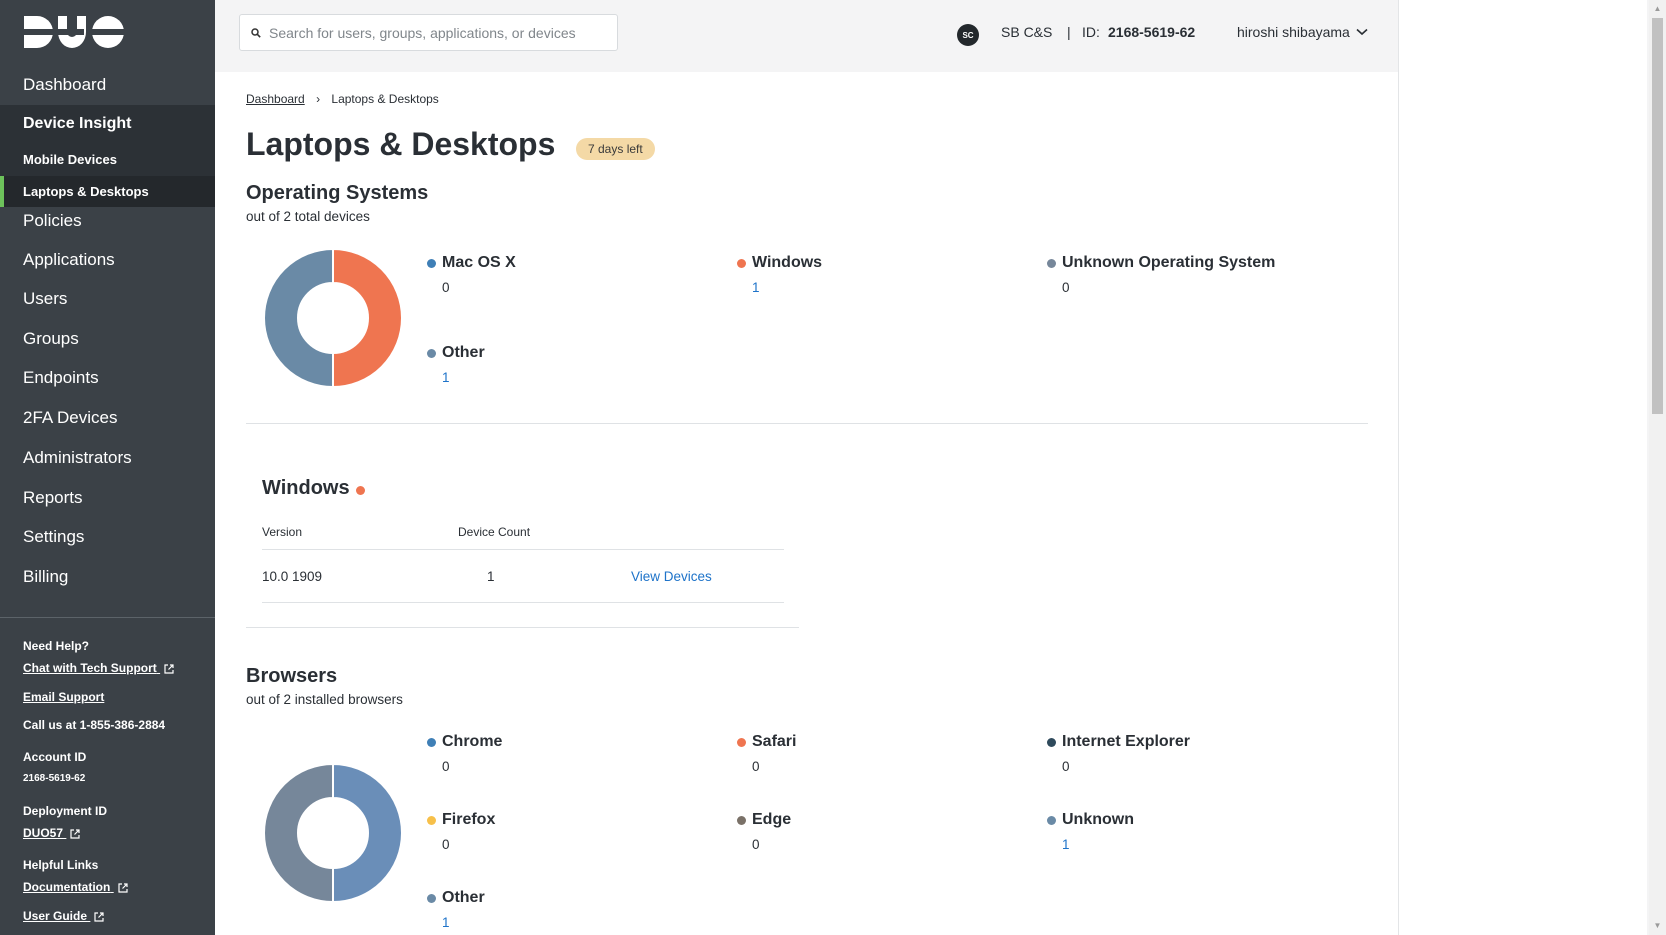 Image resolution: width=1666 pixels, height=935 pixels. What do you see at coordinates (671, 576) in the screenshot?
I see `view-devices-link: View Devices` at bounding box center [671, 576].